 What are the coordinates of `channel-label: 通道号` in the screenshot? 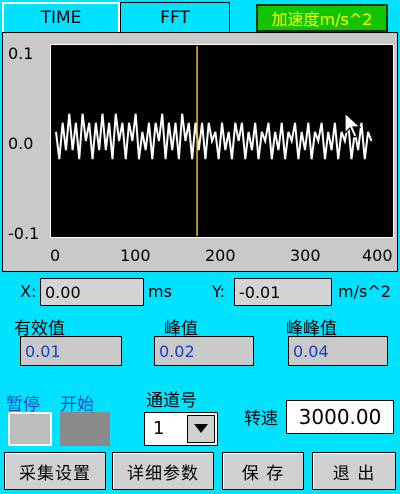 It's located at (171, 401).